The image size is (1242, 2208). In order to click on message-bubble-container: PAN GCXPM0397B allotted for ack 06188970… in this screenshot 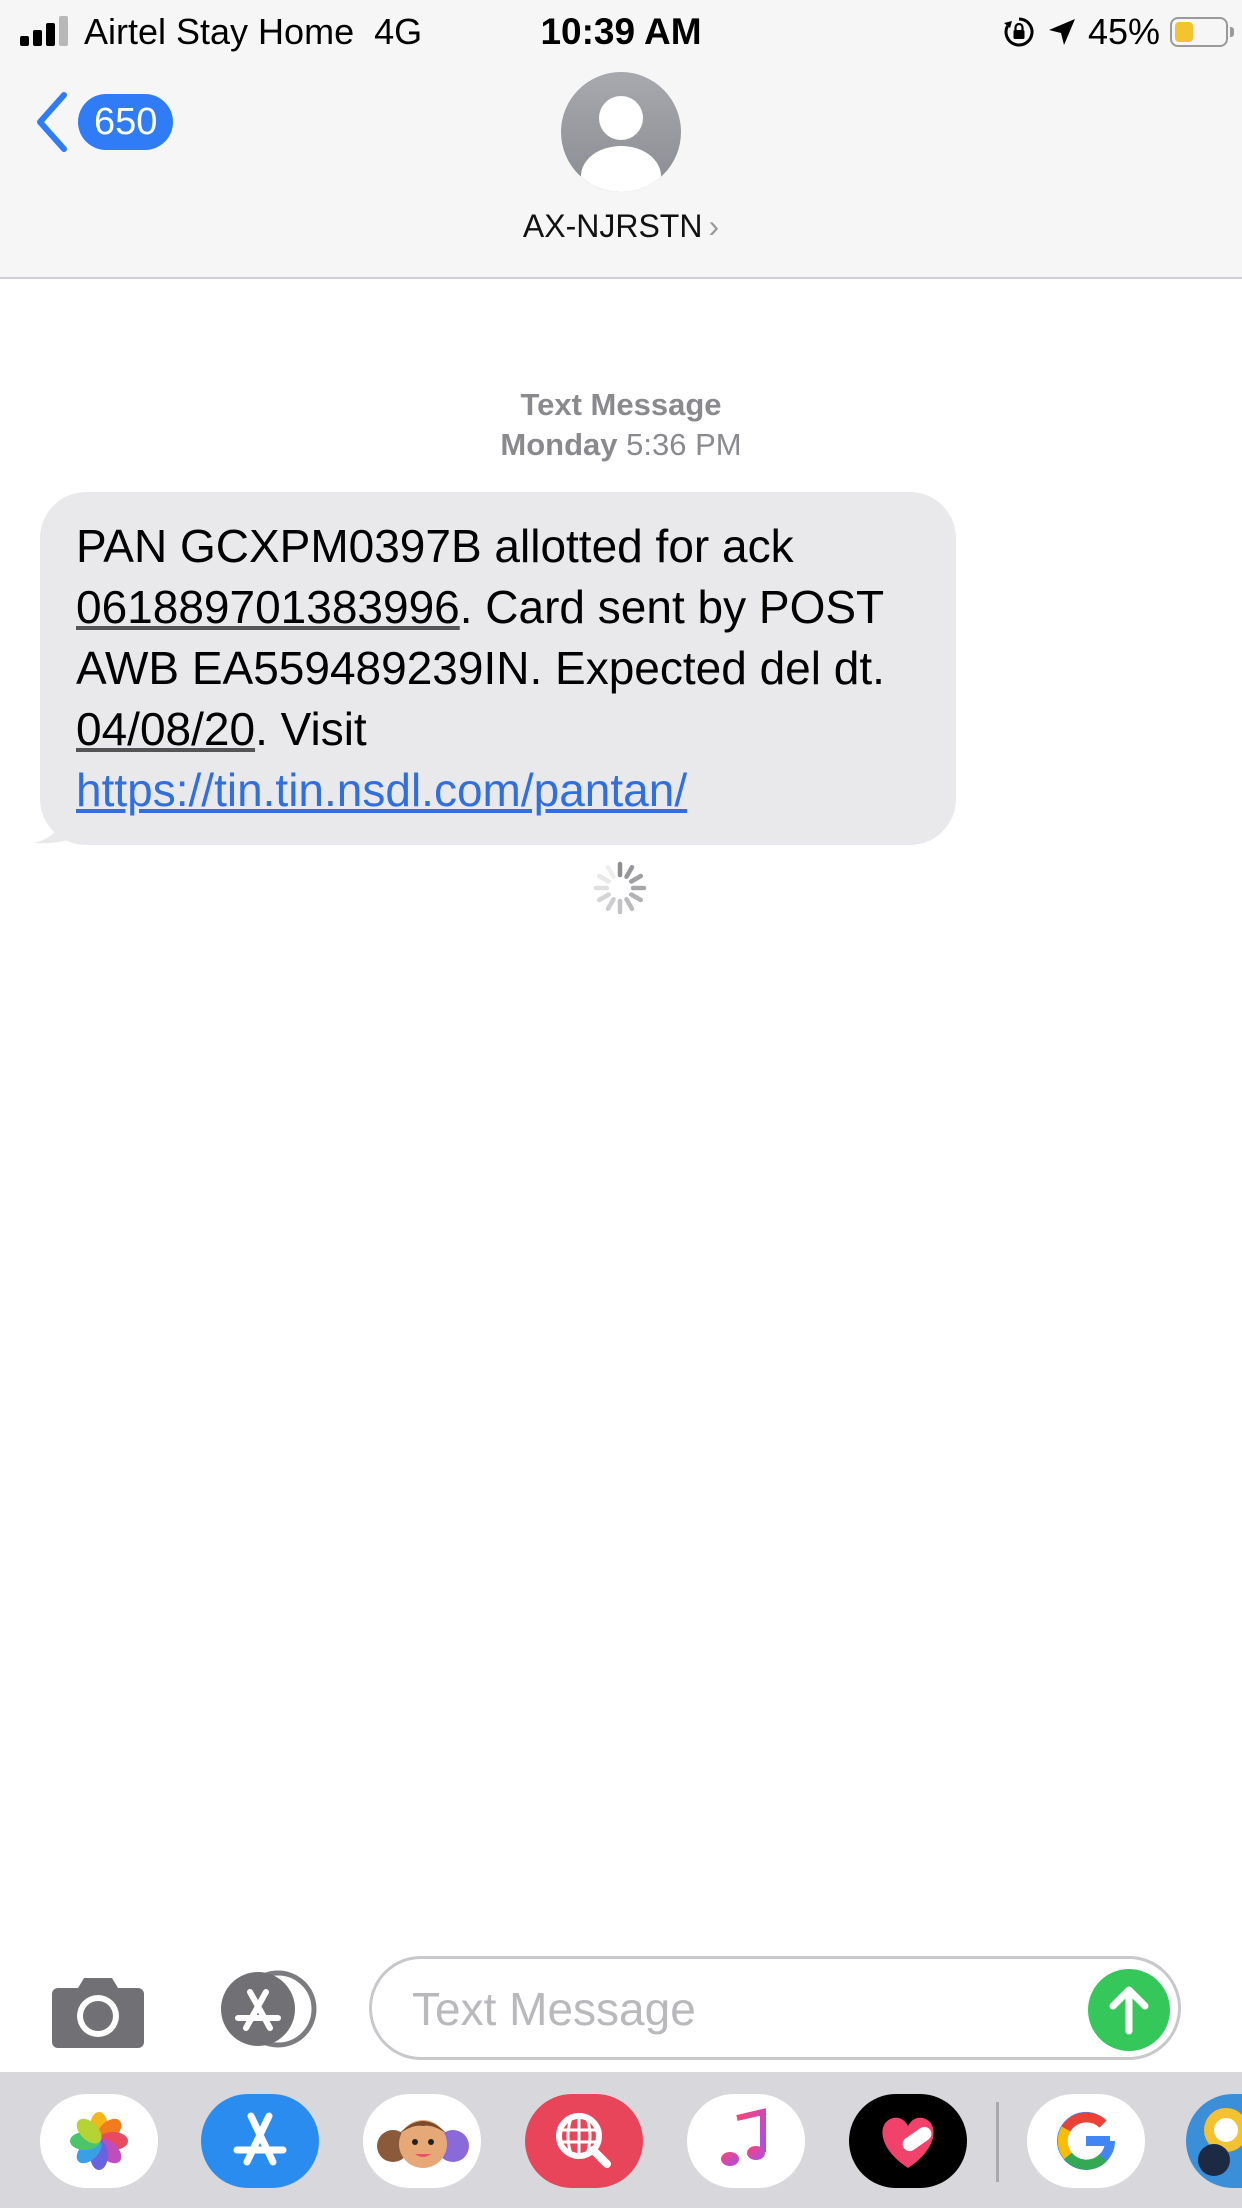, I will do `click(495, 668)`.